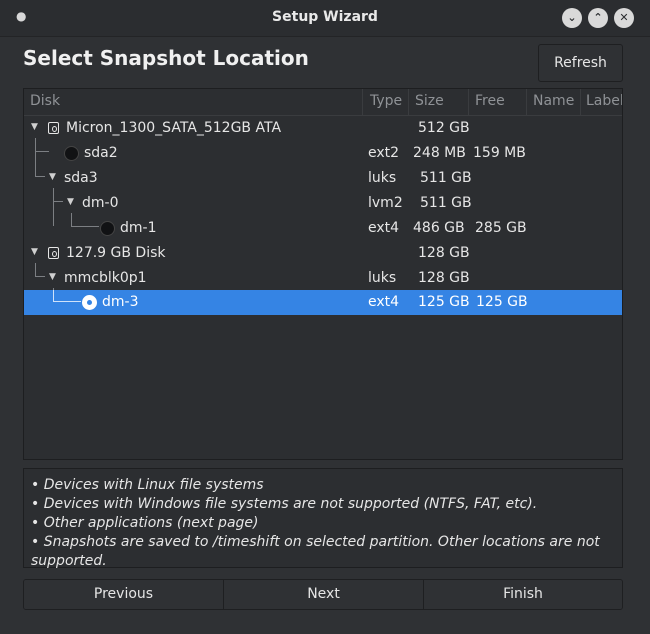 This screenshot has width=650, height=634. I want to click on column-header-label: Label, so click(604, 101).